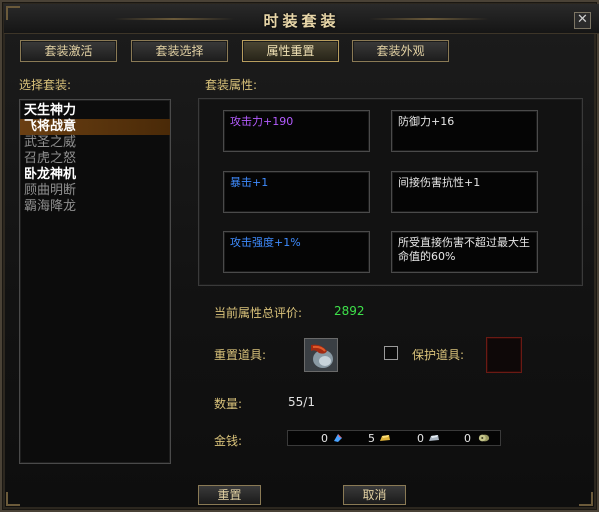 The image size is (599, 512). Describe the element at coordinates (95, 175) in the screenshot. I see `list-item: 卧龙神机` at that location.